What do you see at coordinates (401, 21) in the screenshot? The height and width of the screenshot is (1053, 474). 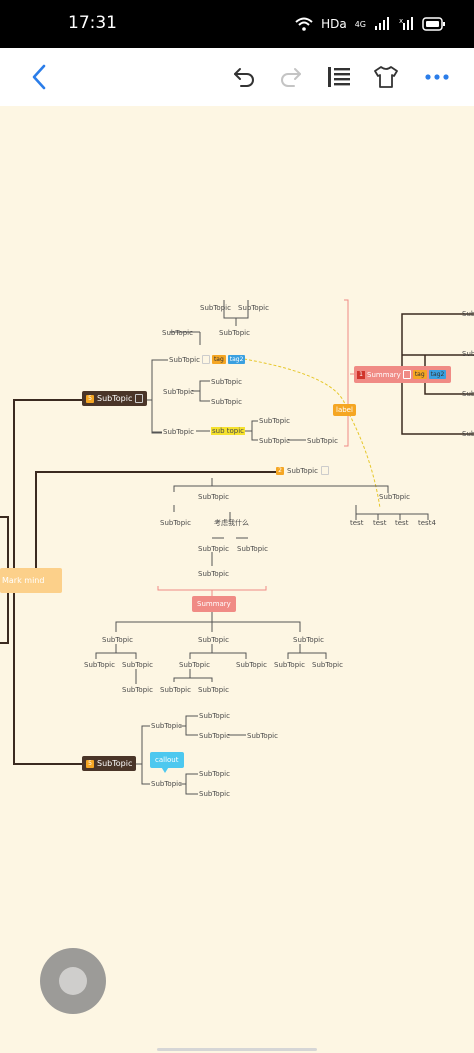 I see `svg-text: x` at bounding box center [401, 21].